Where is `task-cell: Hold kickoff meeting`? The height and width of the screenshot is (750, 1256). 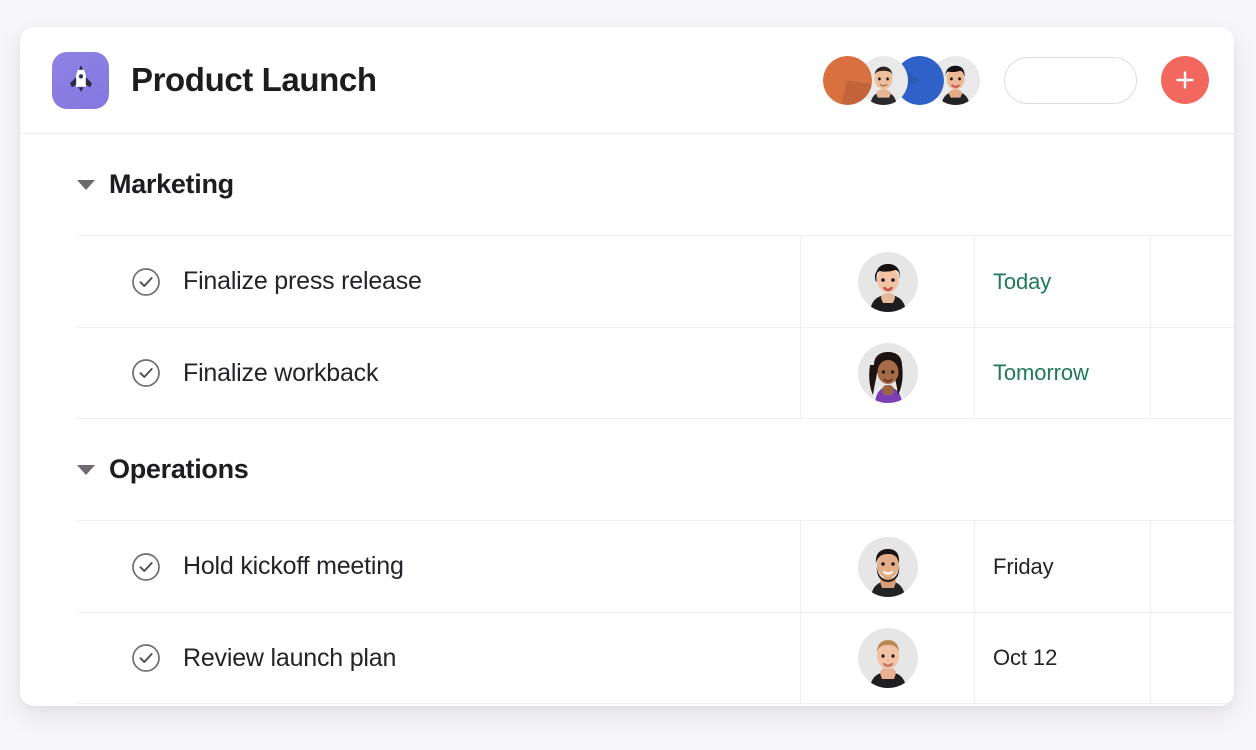 task-cell: Hold kickoff meeting is located at coordinates (439, 566).